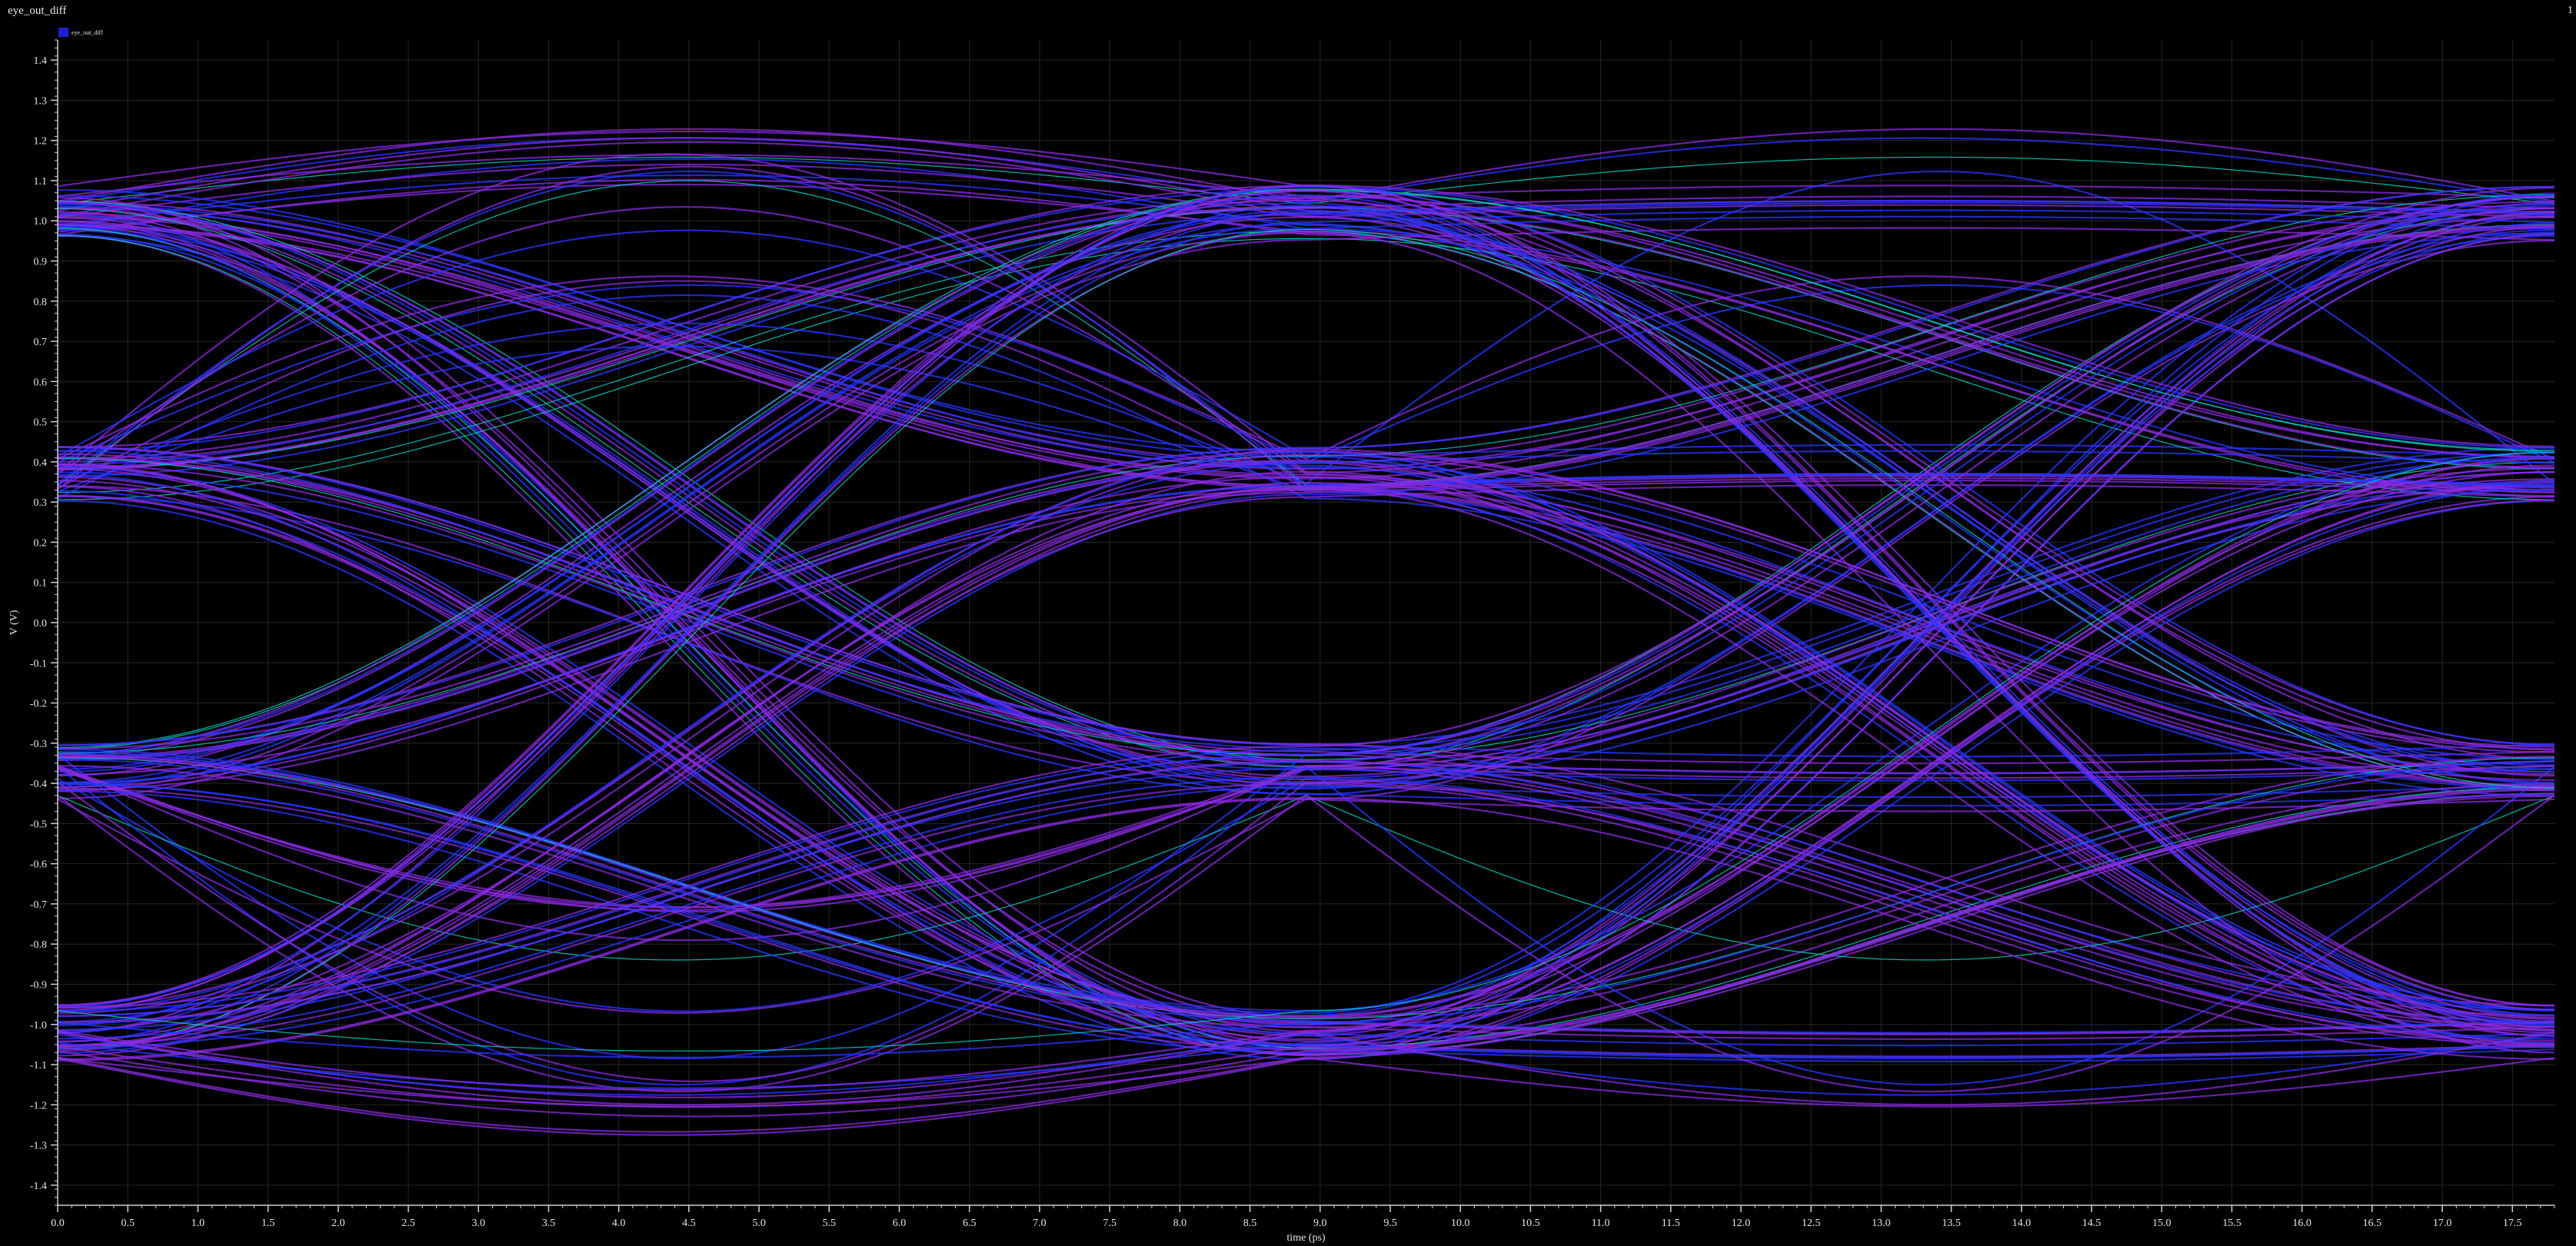 The image size is (2576, 1246). What do you see at coordinates (38, 1146) in the screenshot?
I see `y-tick-label: -1.3` at bounding box center [38, 1146].